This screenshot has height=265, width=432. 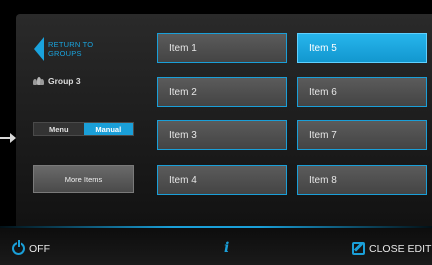 I want to click on current-group: Group 3, so click(x=57, y=81).